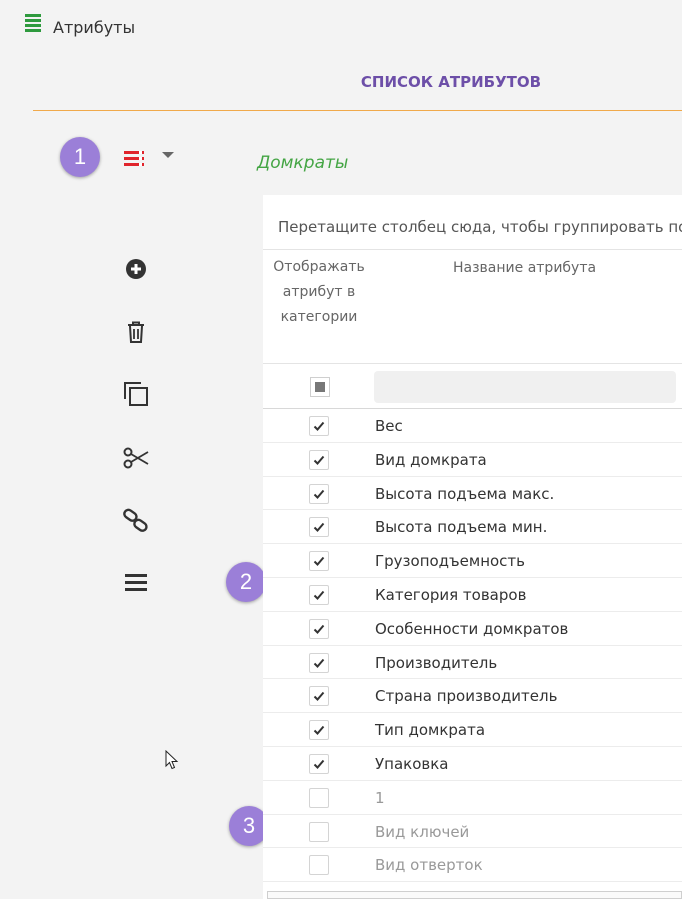 This screenshot has width=682, height=899. What do you see at coordinates (94, 27) in the screenshot?
I see `app-title: Атрибуты` at bounding box center [94, 27].